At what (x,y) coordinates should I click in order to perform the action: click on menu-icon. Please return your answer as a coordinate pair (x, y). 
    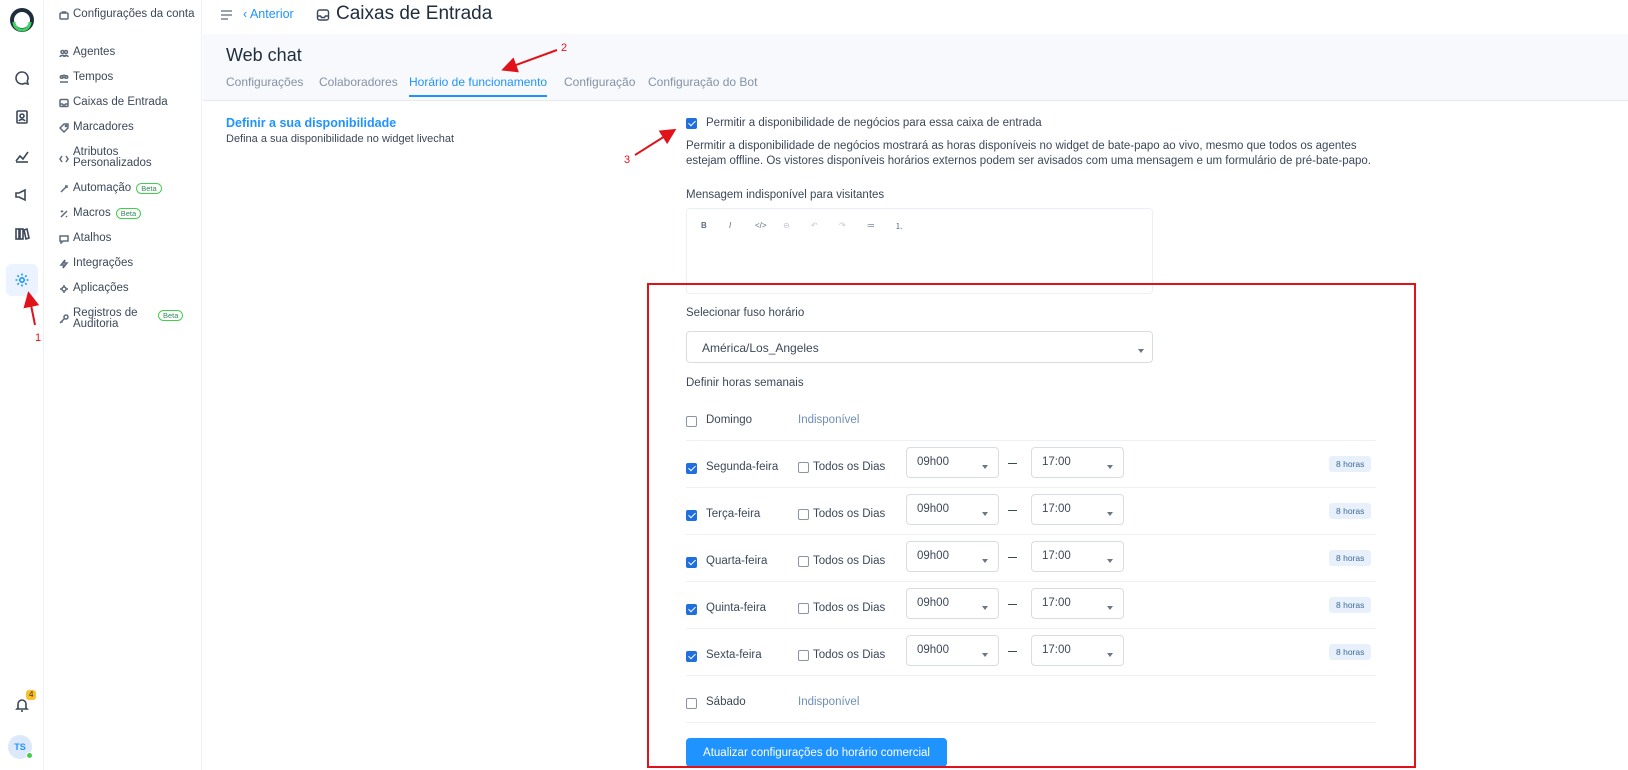
    Looking at the image, I should click on (226, 15).